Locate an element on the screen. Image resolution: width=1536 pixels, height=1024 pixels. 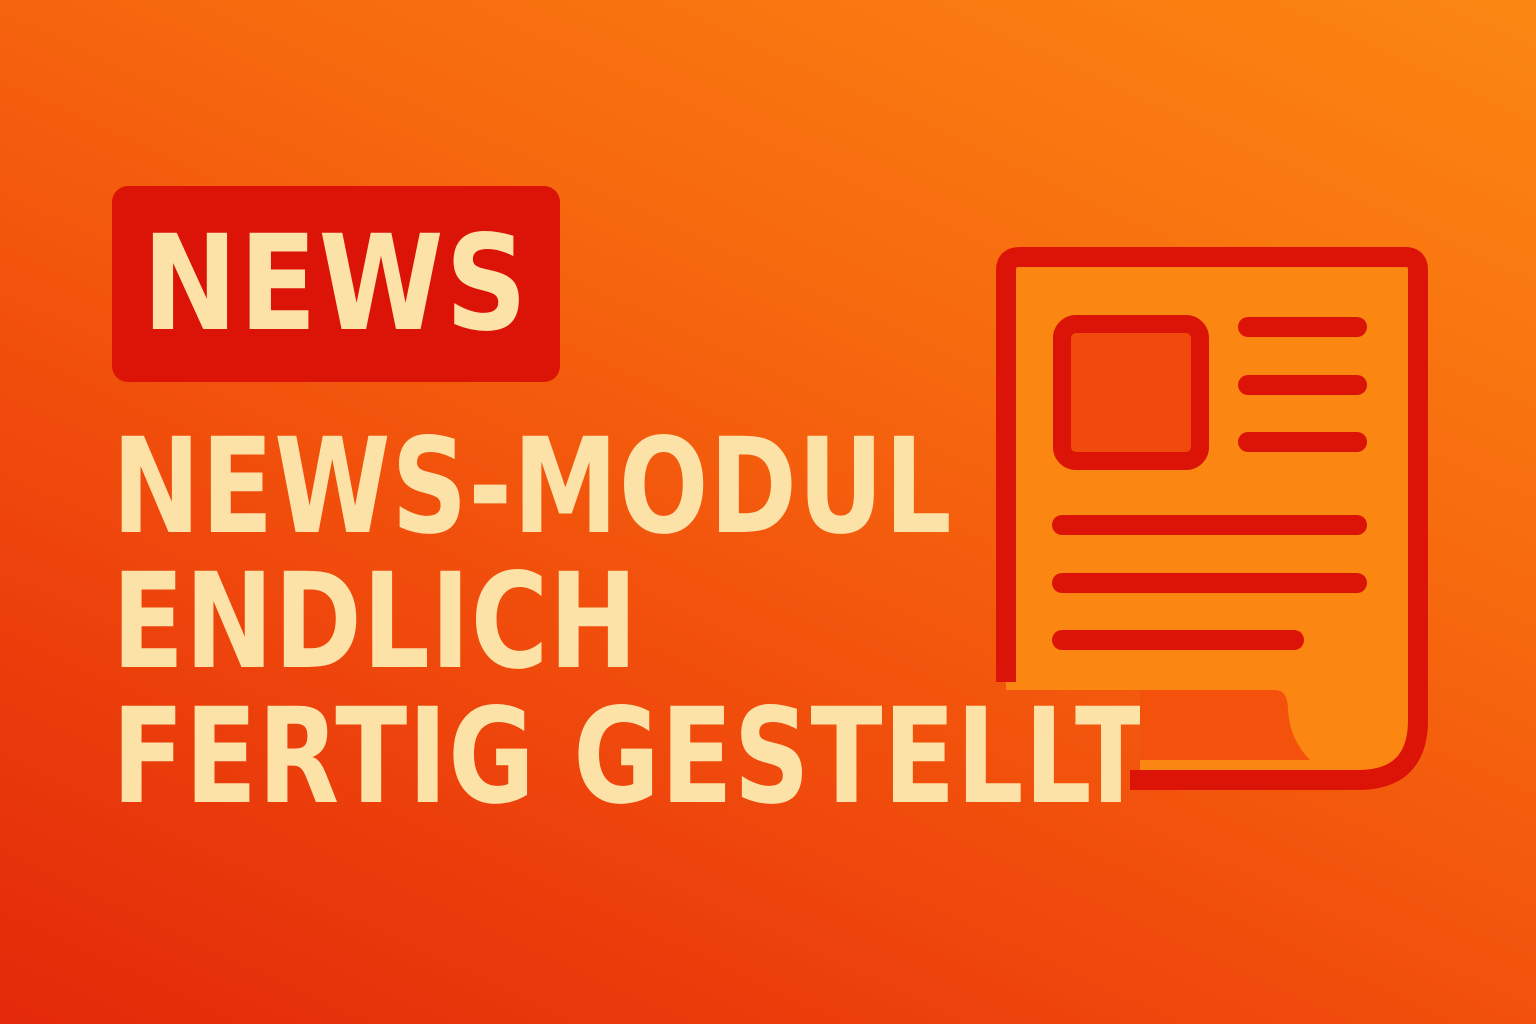
news-badge: NEWS is located at coordinates (336, 284).